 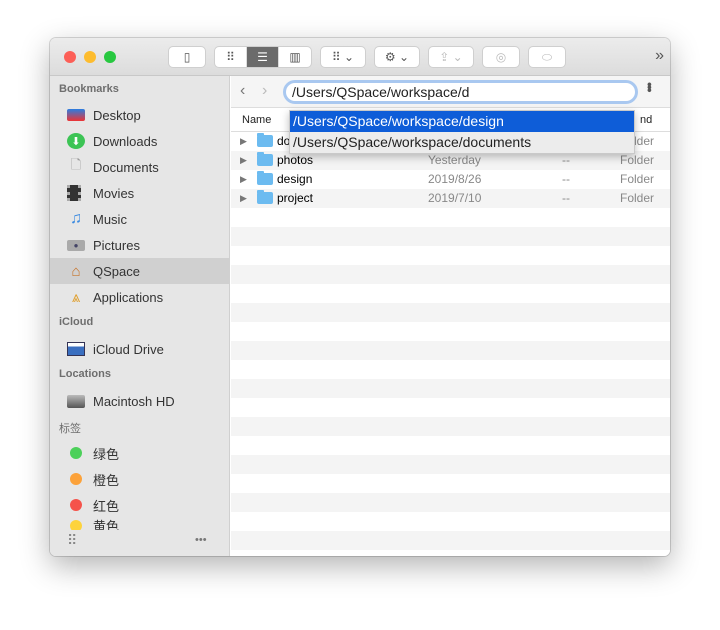 What do you see at coordinates (295, 179) in the screenshot?
I see `file-name: design` at bounding box center [295, 179].